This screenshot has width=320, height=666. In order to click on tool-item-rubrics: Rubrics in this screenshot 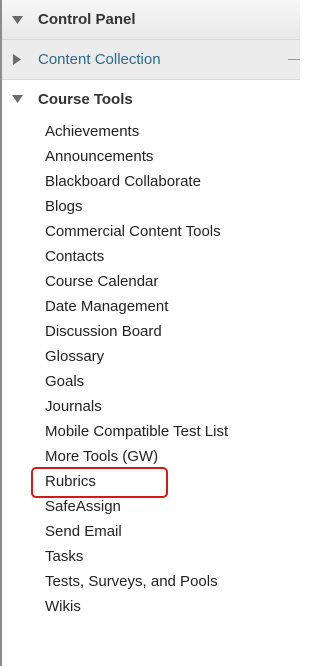, I will do `click(136, 481)`.